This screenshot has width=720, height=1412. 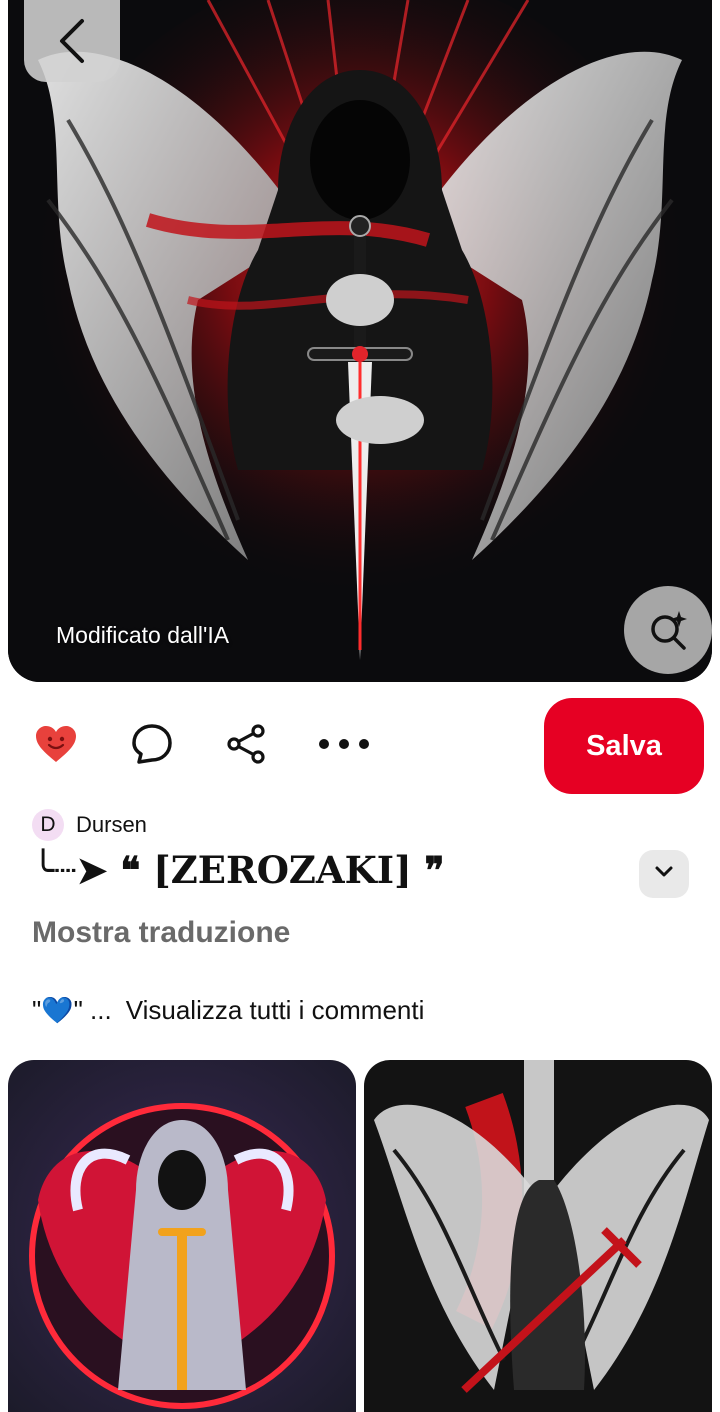 I want to click on save-button: Salva, so click(x=624, y=746).